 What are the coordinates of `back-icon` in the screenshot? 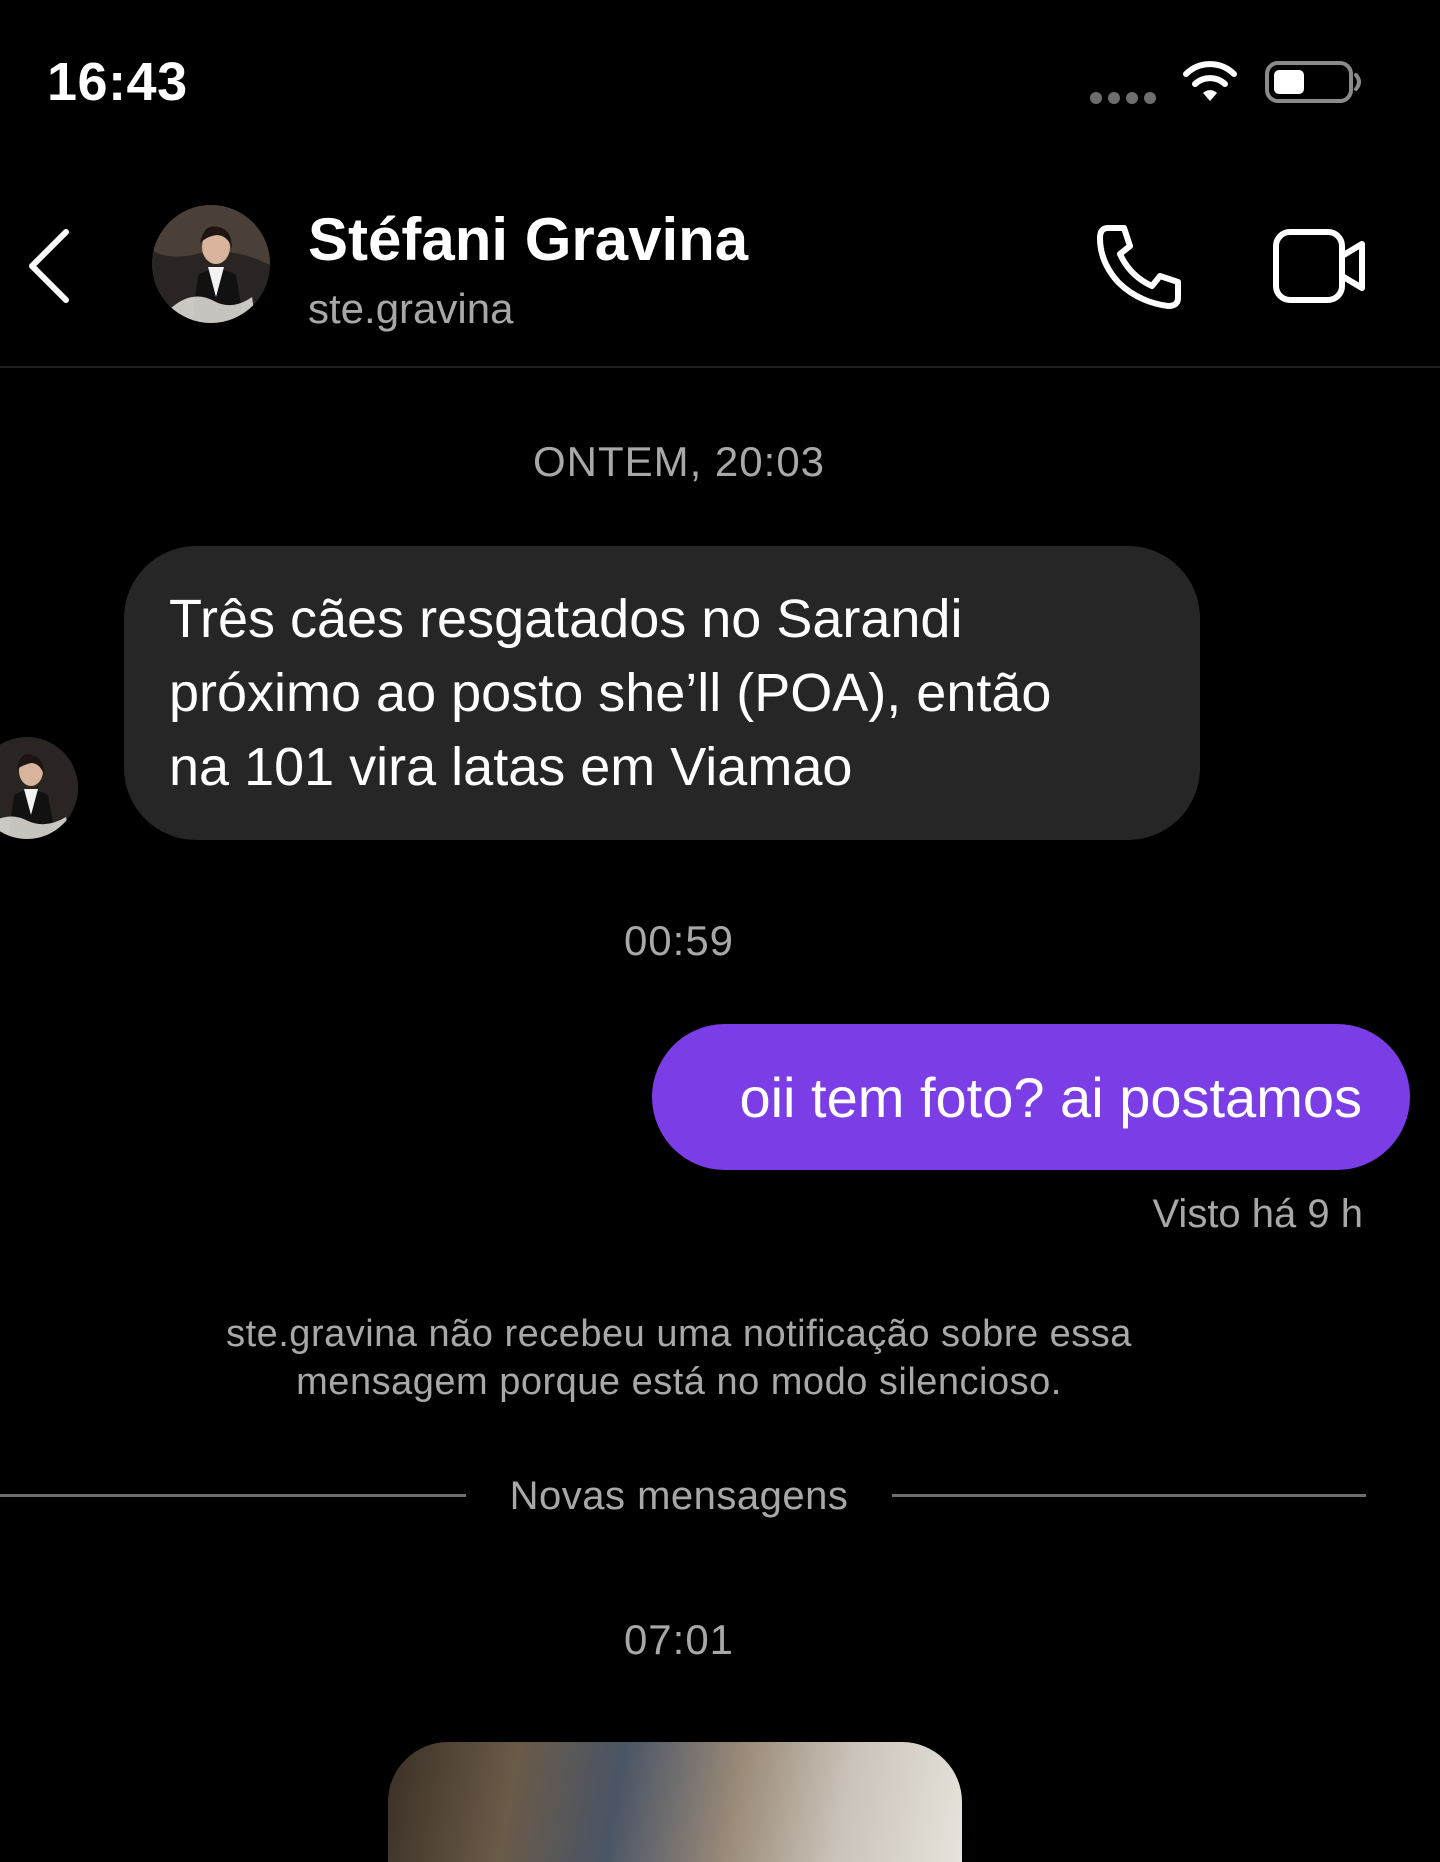 It's located at (48, 266).